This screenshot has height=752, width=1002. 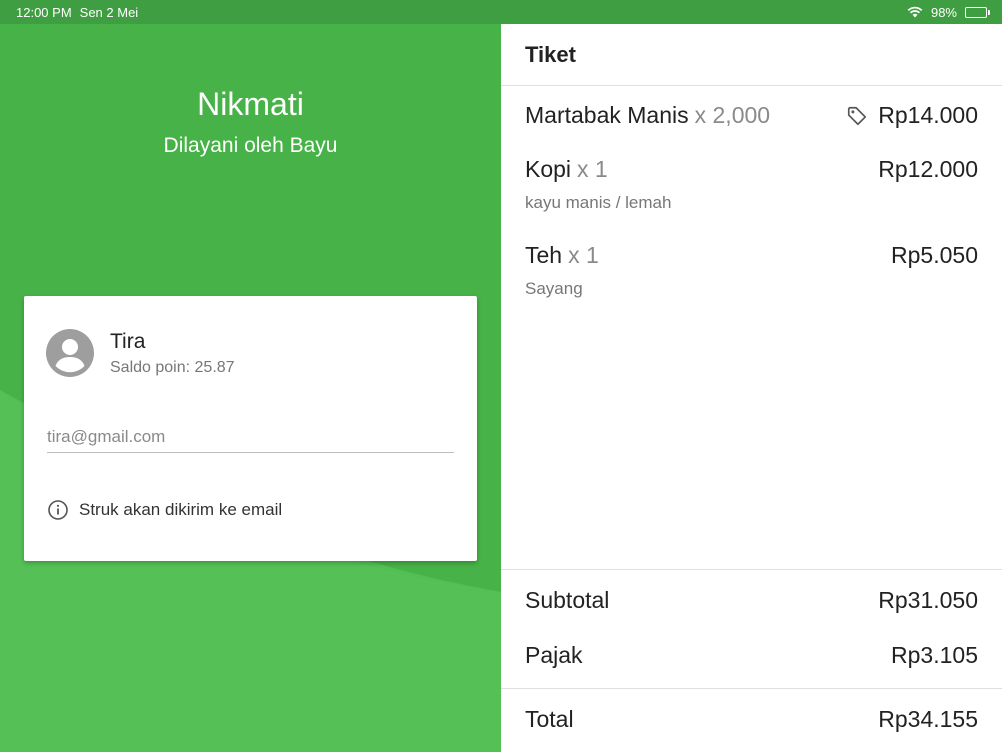 I want to click on ticket-line-item: Teh x 1 Rp5.050 Sayang, so click(x=751, y=270).